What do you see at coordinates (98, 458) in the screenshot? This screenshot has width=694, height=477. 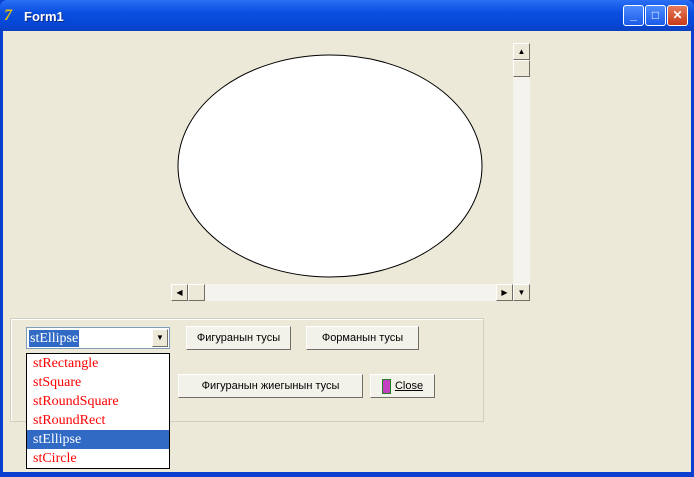 I see `list-item: stCircle` at bounding box center [98, 458].